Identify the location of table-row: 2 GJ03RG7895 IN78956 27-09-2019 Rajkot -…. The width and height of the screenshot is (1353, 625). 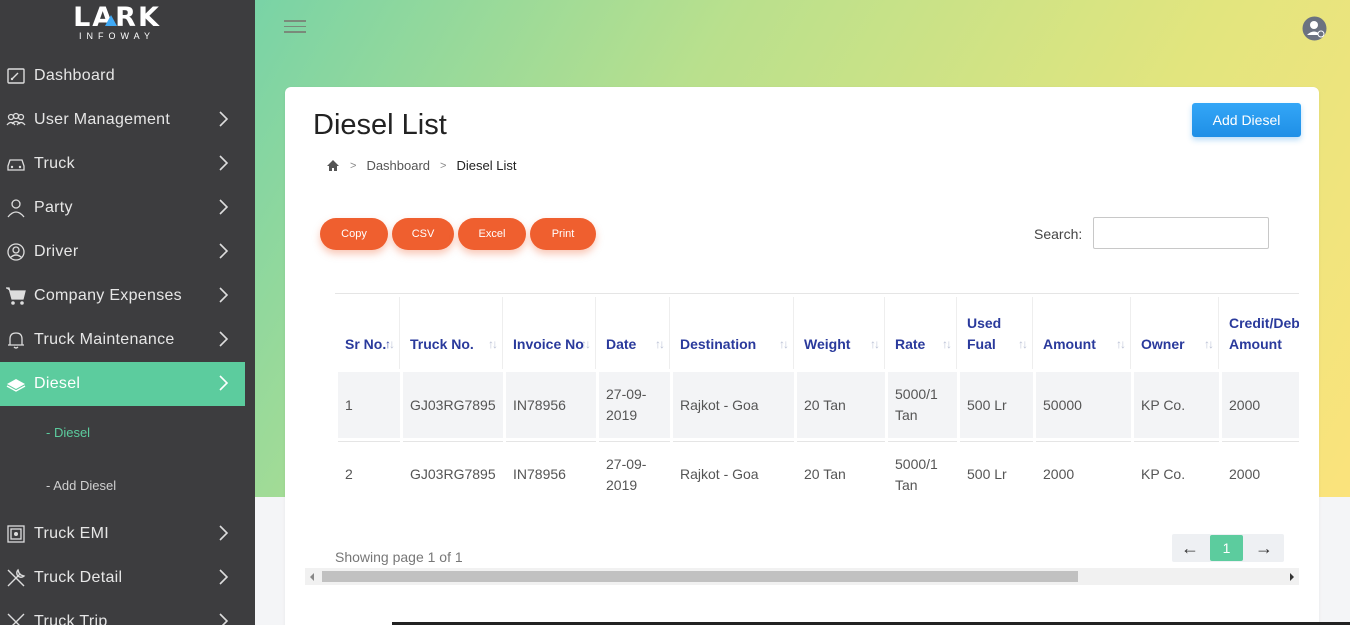
(818, 473).